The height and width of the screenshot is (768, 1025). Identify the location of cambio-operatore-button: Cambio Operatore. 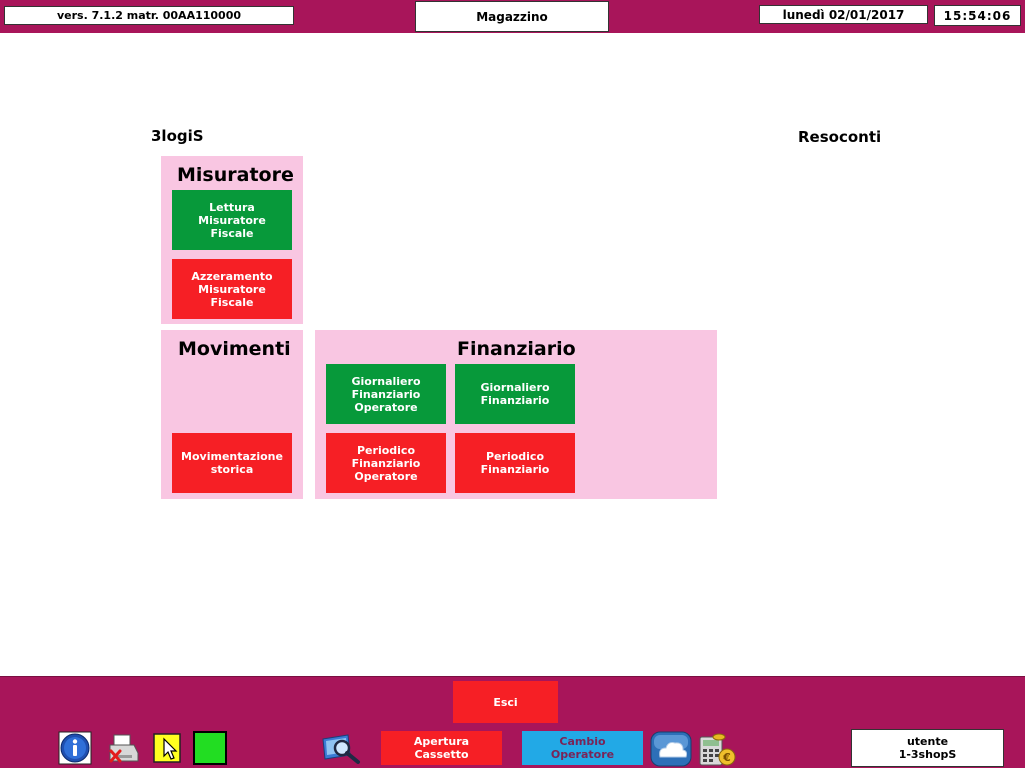
(582, 748).